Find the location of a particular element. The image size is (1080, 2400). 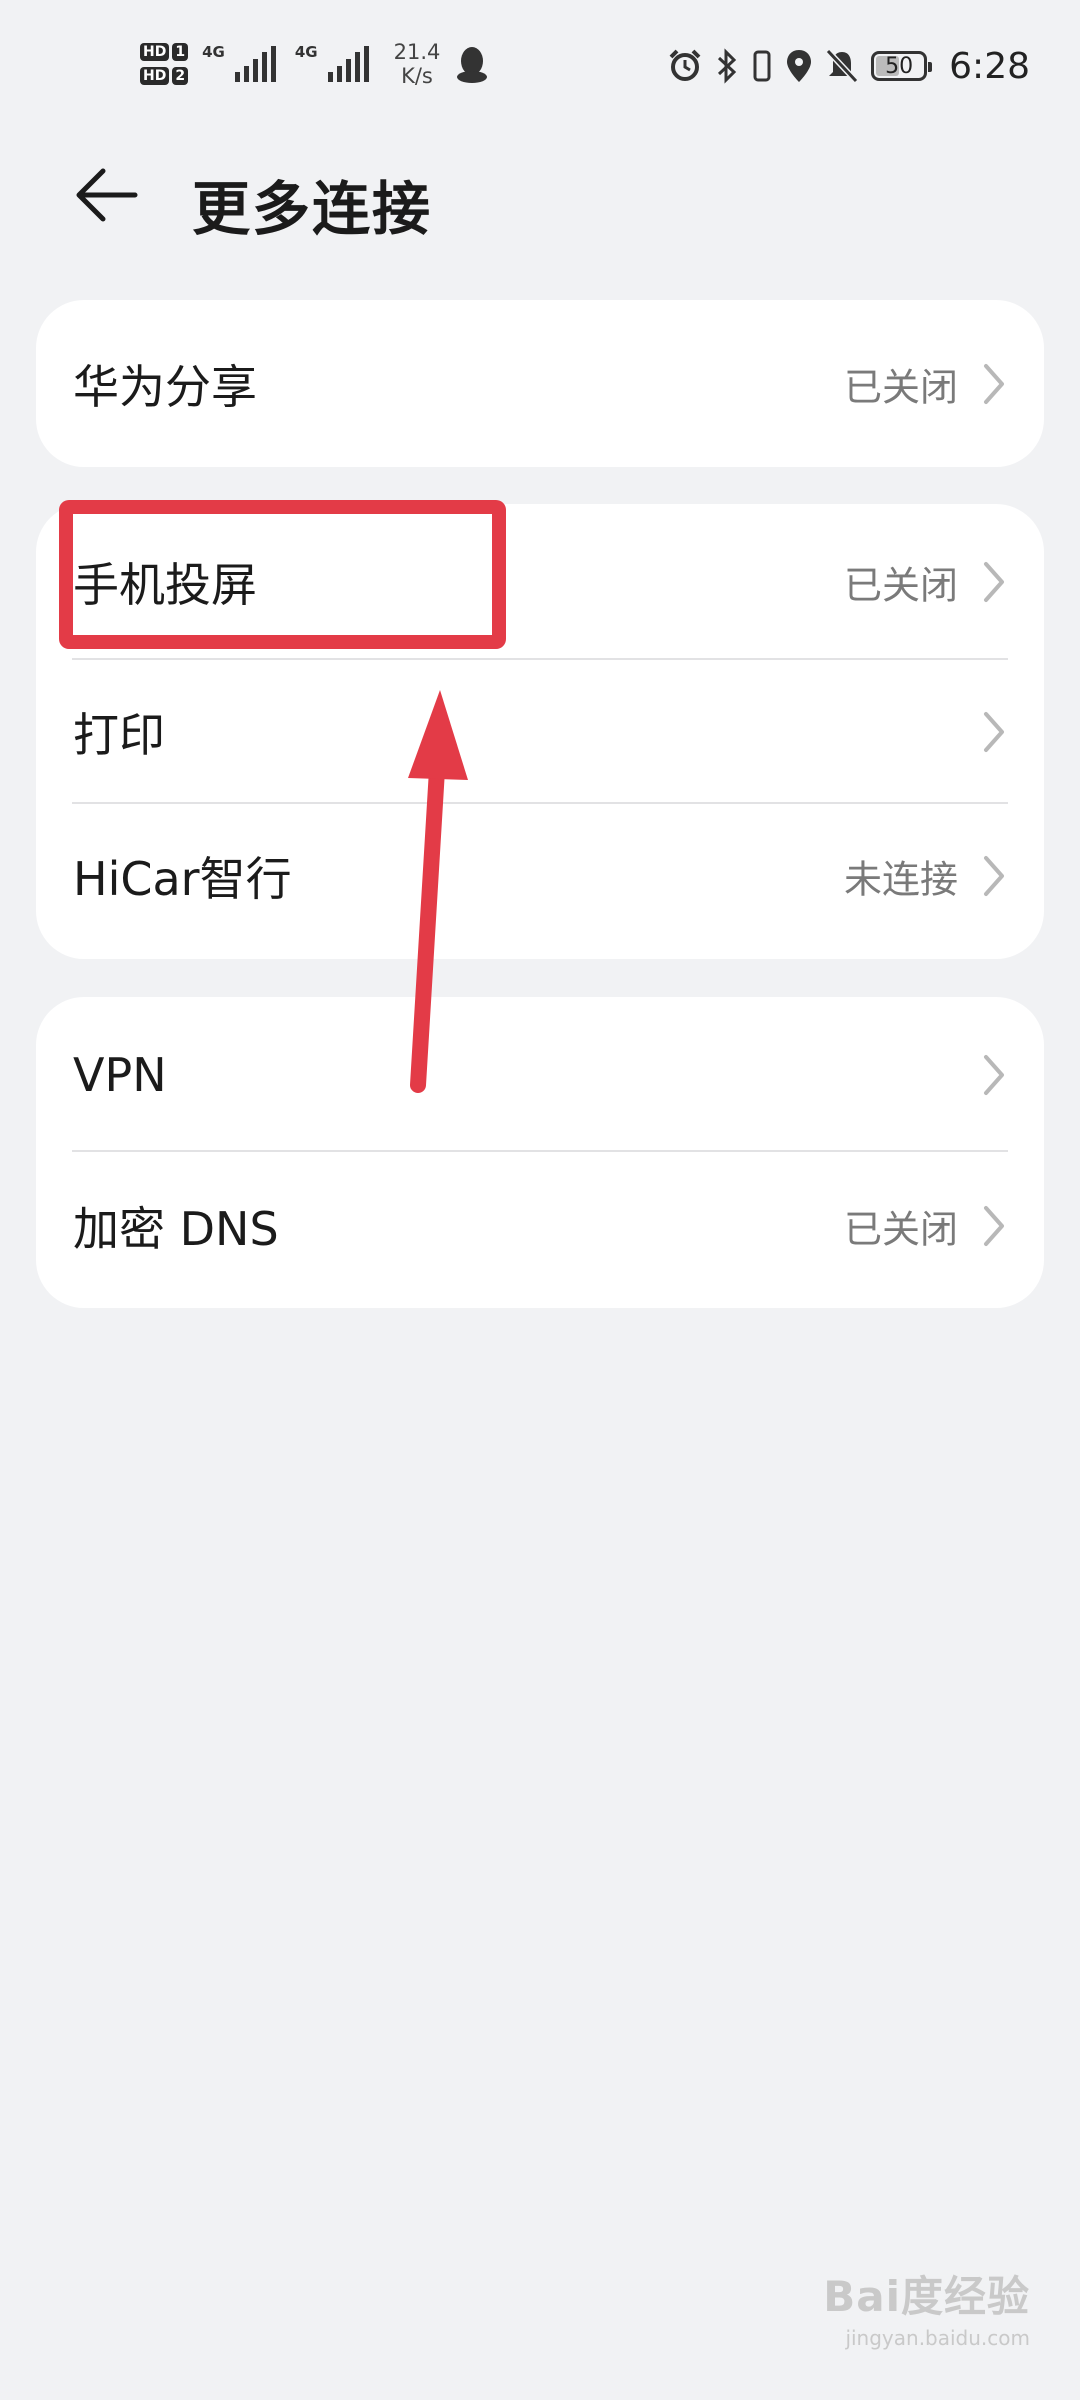

settings-group-share: 华为分享 已关闭 is located at coordinates (540, 383).